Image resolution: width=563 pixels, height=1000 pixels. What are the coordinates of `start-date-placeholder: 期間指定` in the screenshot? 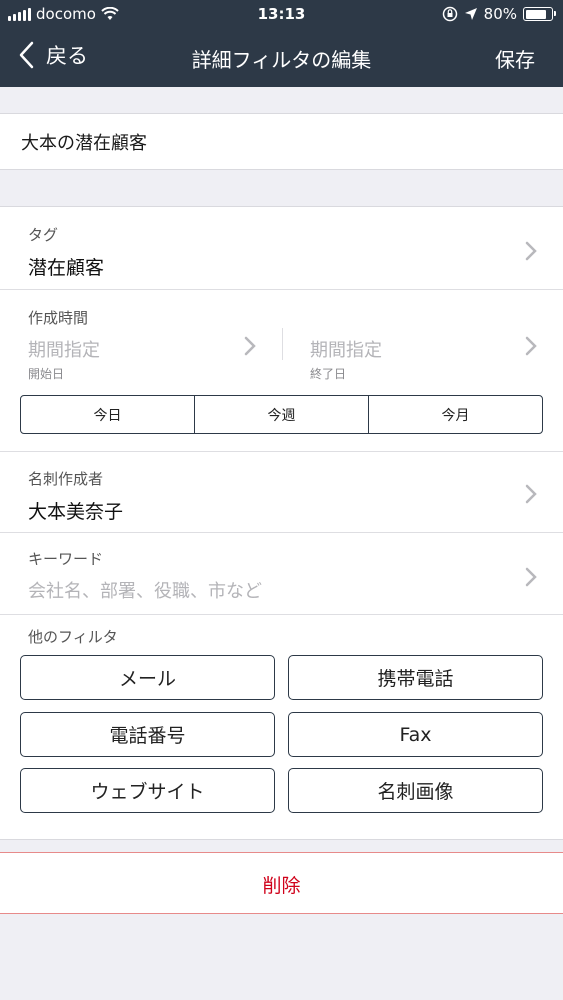 It's located at (64, 350).